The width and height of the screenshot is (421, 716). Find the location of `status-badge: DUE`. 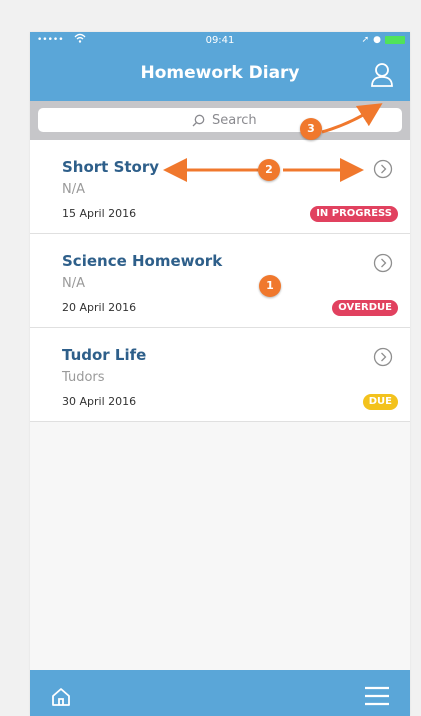

status-badge: DUE is located at coordinates (380, 402).